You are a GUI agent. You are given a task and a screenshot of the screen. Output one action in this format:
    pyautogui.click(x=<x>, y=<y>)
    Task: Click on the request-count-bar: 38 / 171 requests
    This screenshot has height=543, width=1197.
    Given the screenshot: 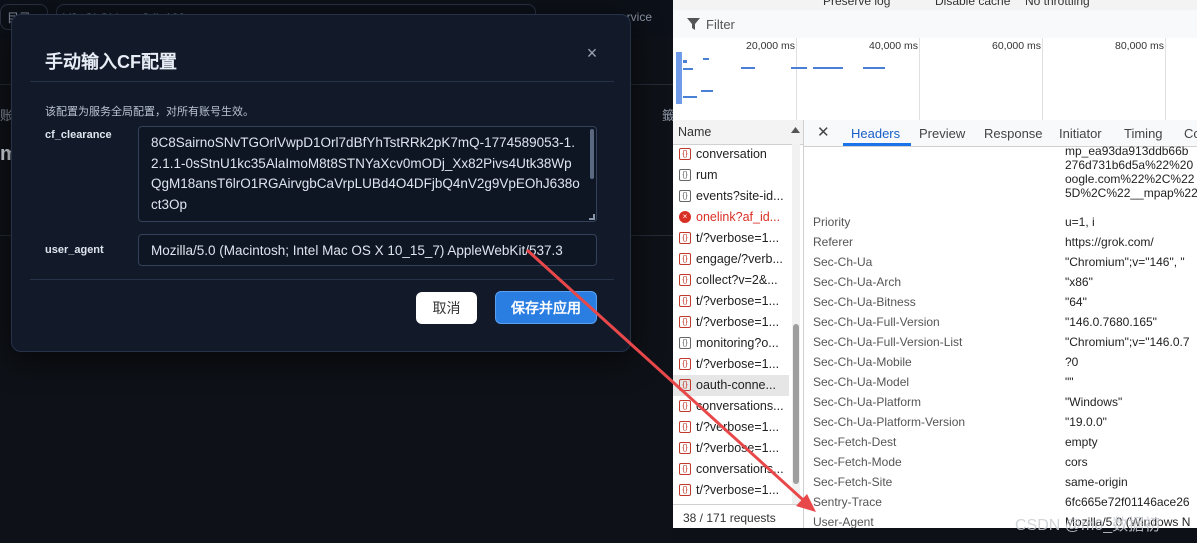 What is the action you would take?
    pyautogui.click(x=738, y=516)
    